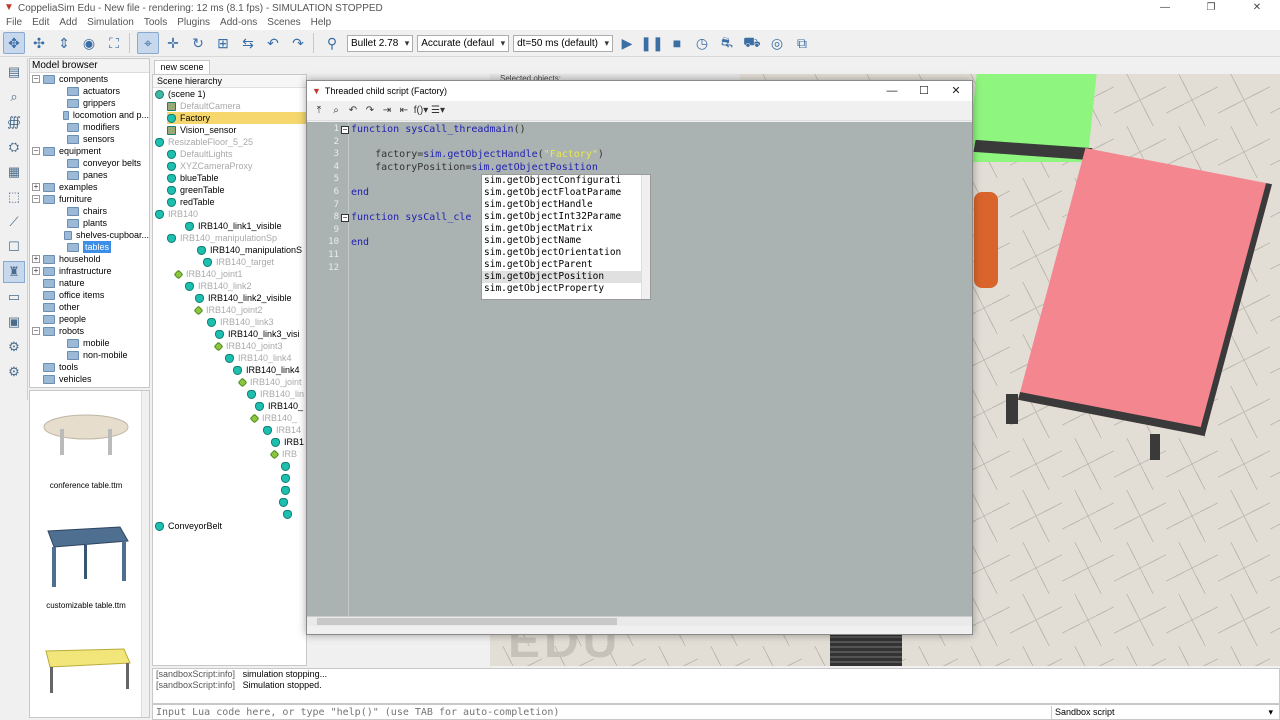  I want to click on physics-engine-select: Bullet 2.78, so click(380, 43).